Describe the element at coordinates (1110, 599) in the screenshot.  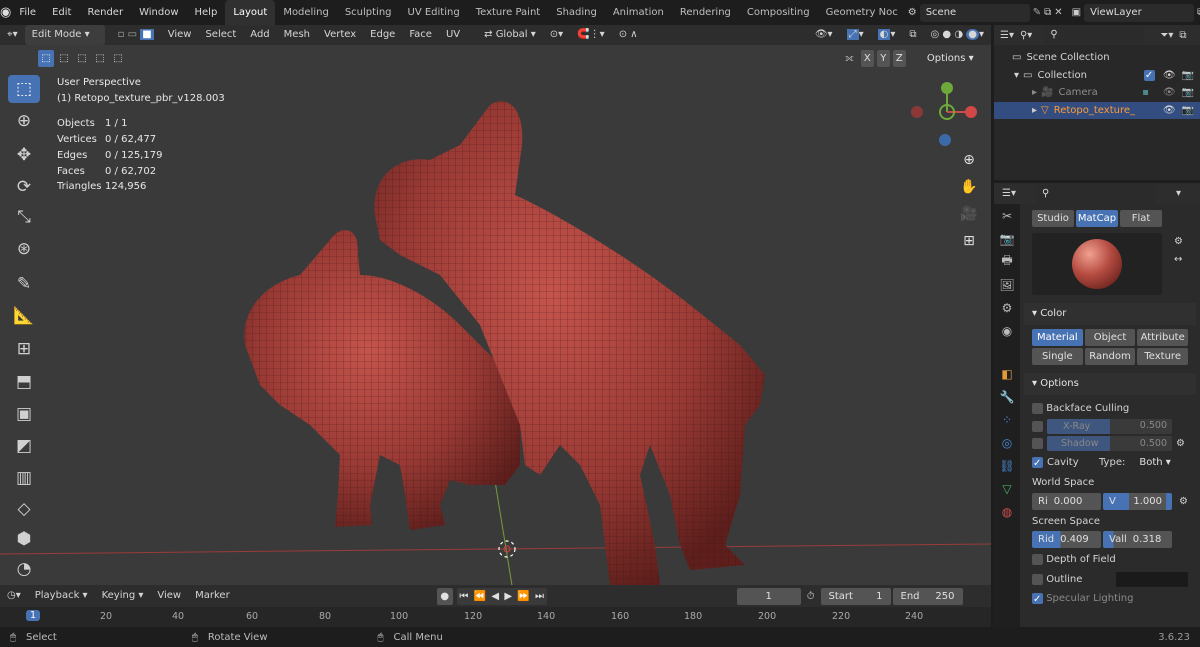
I see `specular-lighting-row: Specular Lighting` at that location.